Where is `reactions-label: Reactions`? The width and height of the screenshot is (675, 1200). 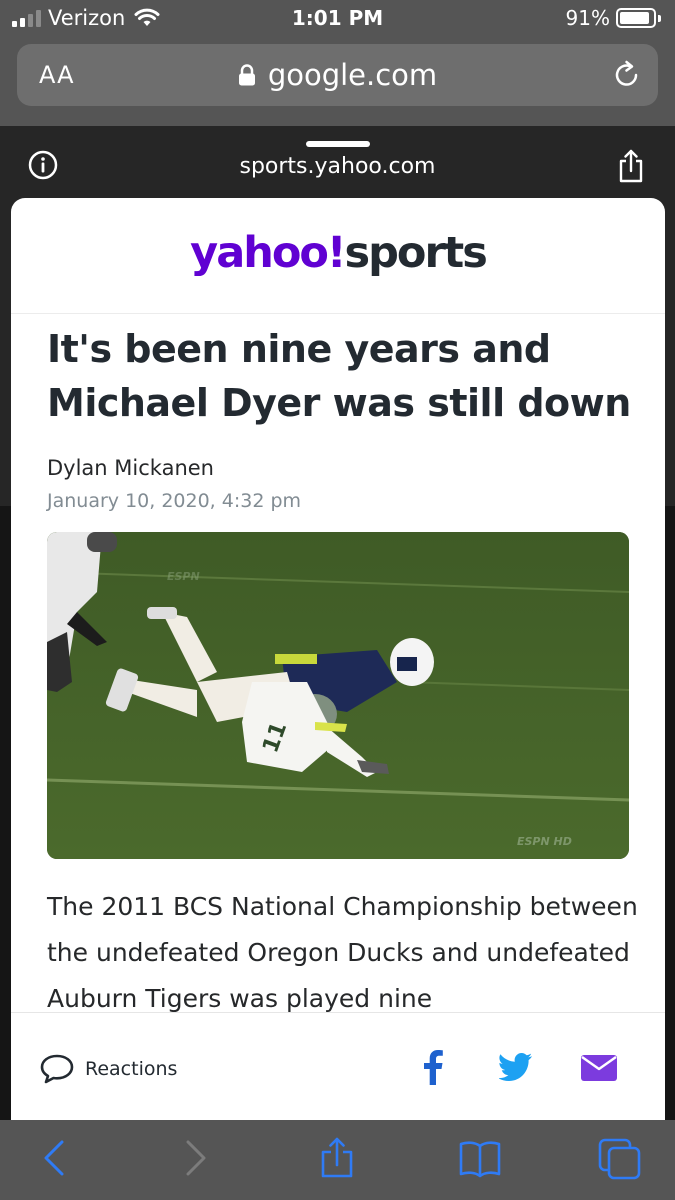
reactions-label: Reactions is located at coordinates (131, 1069).